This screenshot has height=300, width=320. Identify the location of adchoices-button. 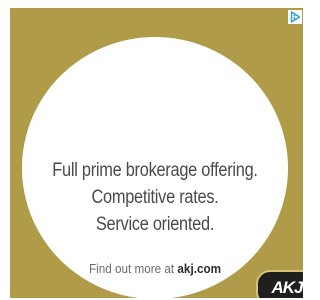
(295, 17).